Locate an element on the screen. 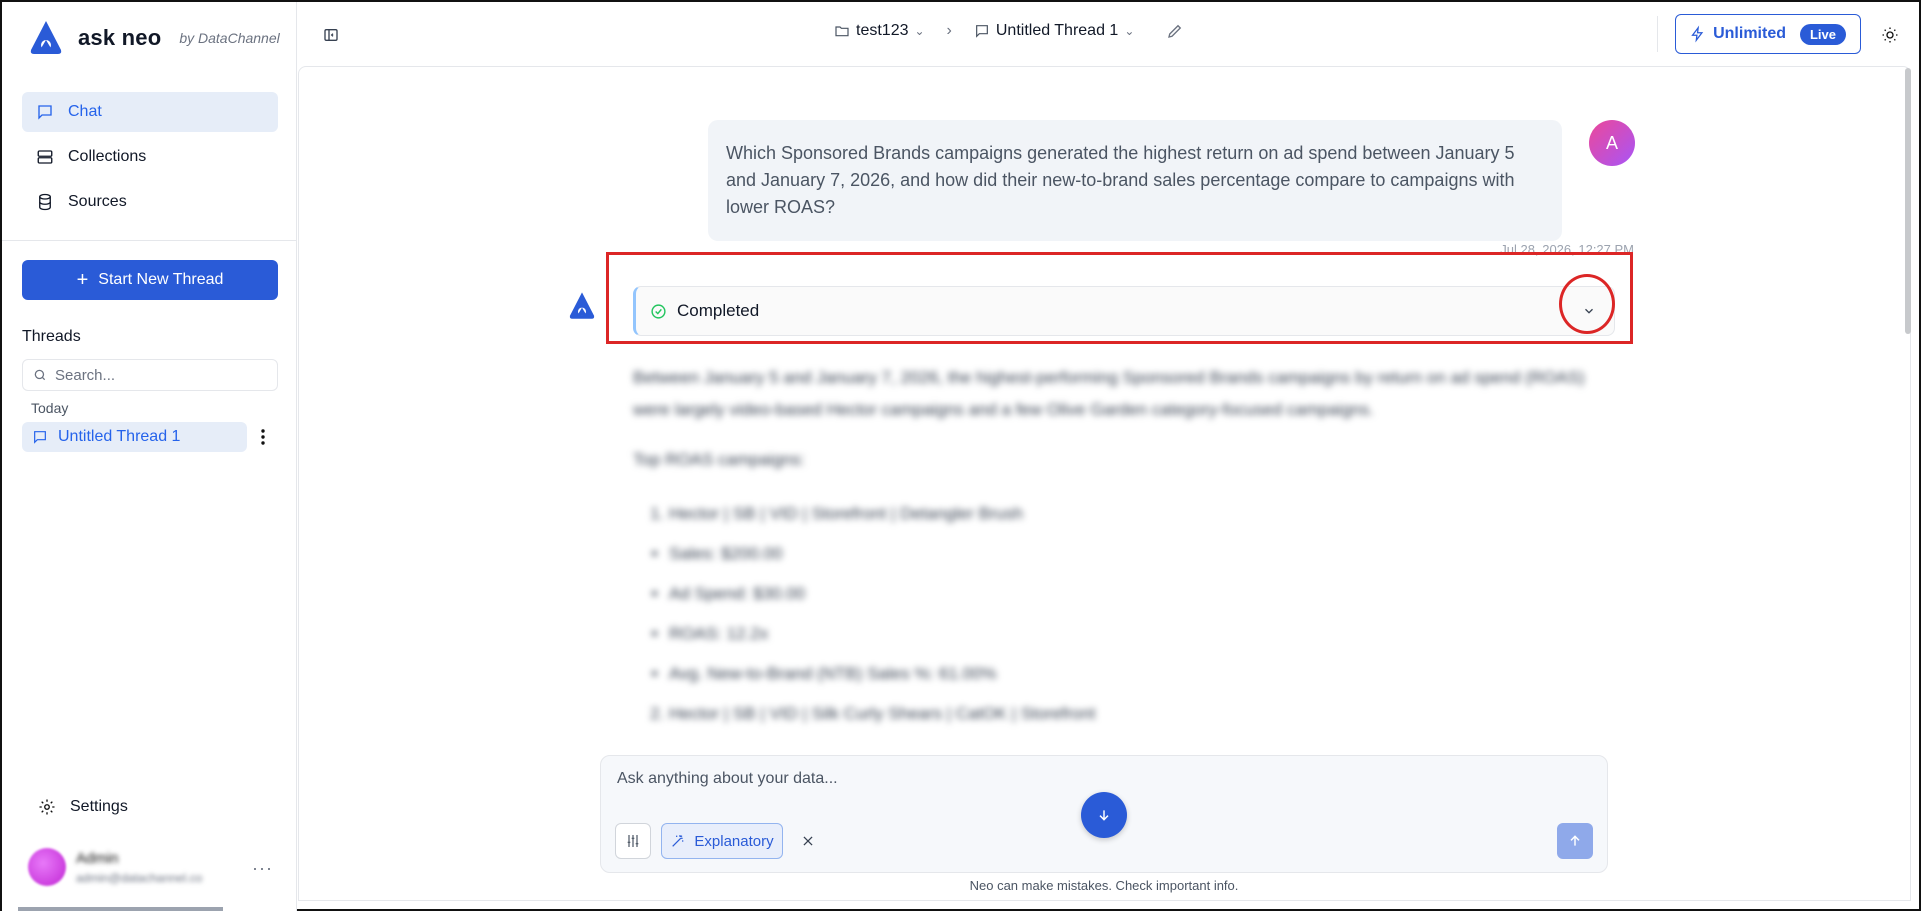 The image size is (1921, 911). theme-toggle-button is located at coordinates (1890, 35).